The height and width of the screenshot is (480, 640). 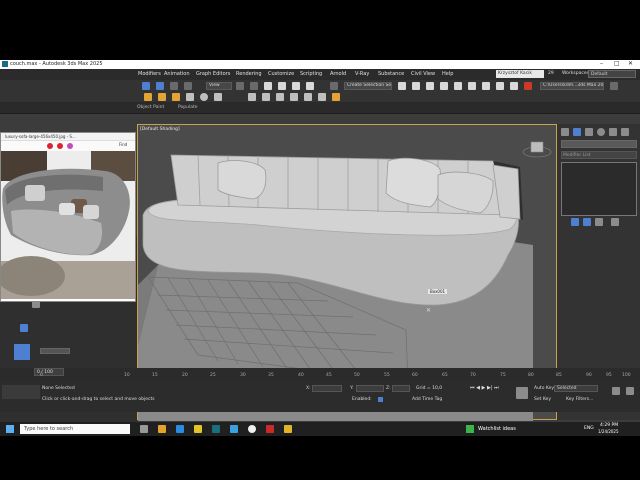 What do you see at coordinates (162, 429) in the screenshot?
I see `widget-icon` at bounding box center [162, 429].